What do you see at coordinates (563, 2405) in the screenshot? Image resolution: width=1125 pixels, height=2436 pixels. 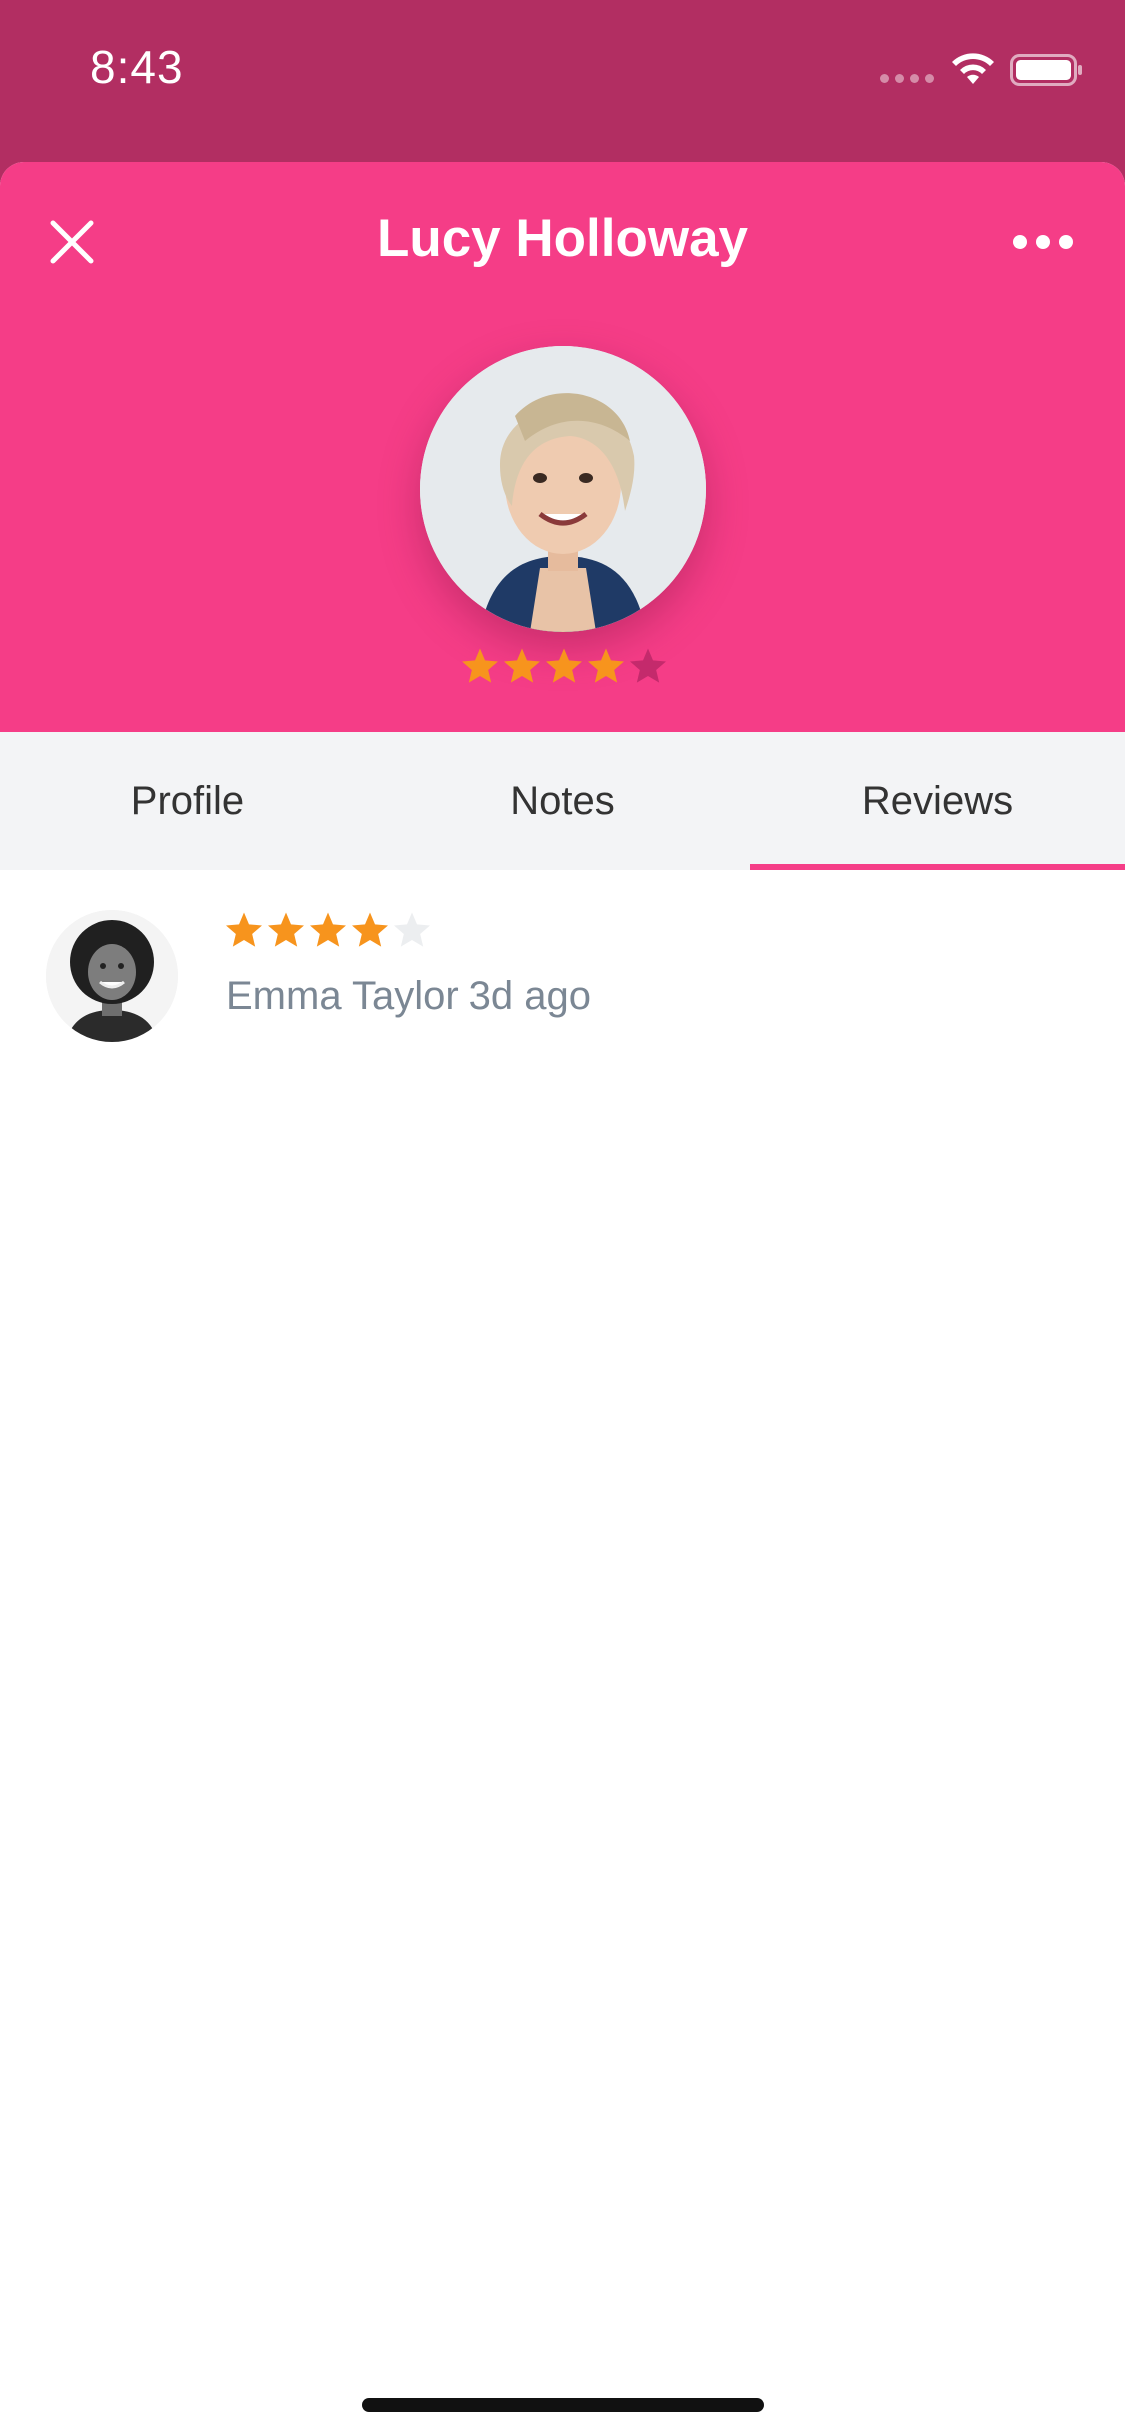 I see `home-indicator` at bounding box center [563, 2405].